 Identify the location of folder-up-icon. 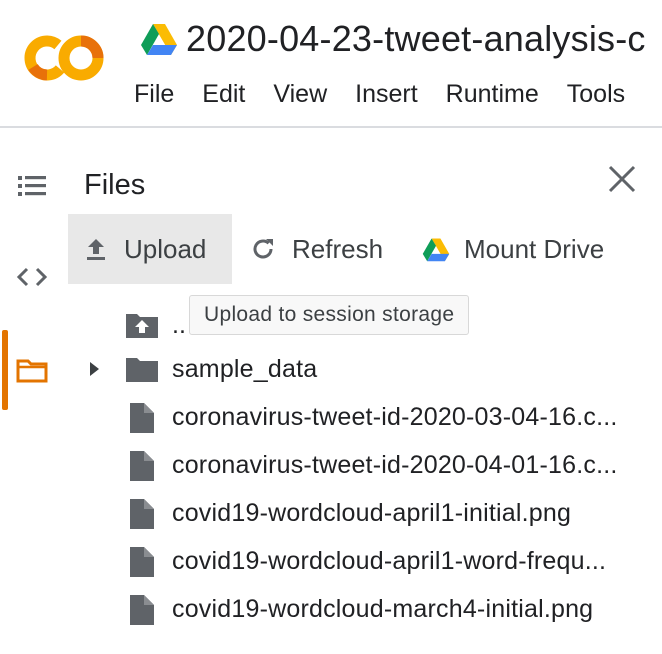
(142, 326).